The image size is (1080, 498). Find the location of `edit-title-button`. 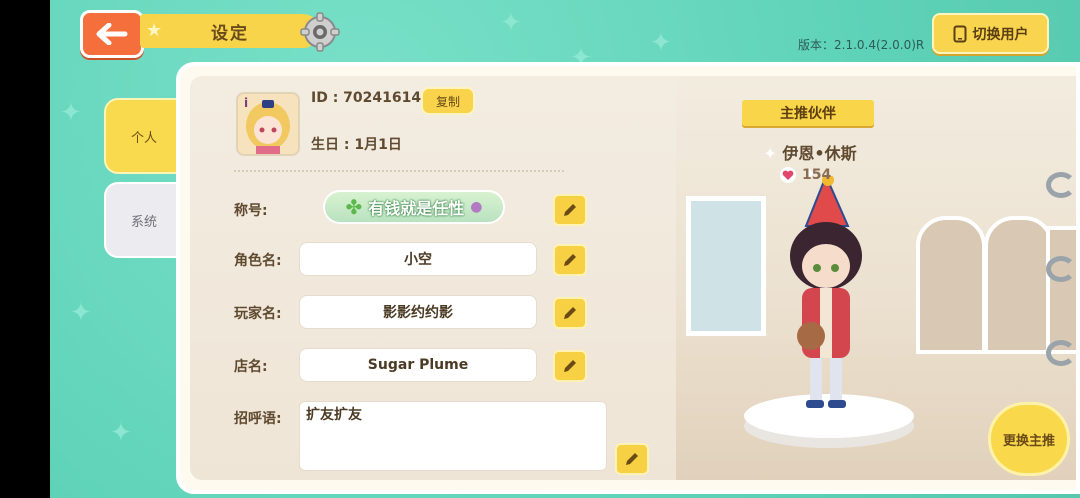

edit-title-button is located at coordinates (570, 210).